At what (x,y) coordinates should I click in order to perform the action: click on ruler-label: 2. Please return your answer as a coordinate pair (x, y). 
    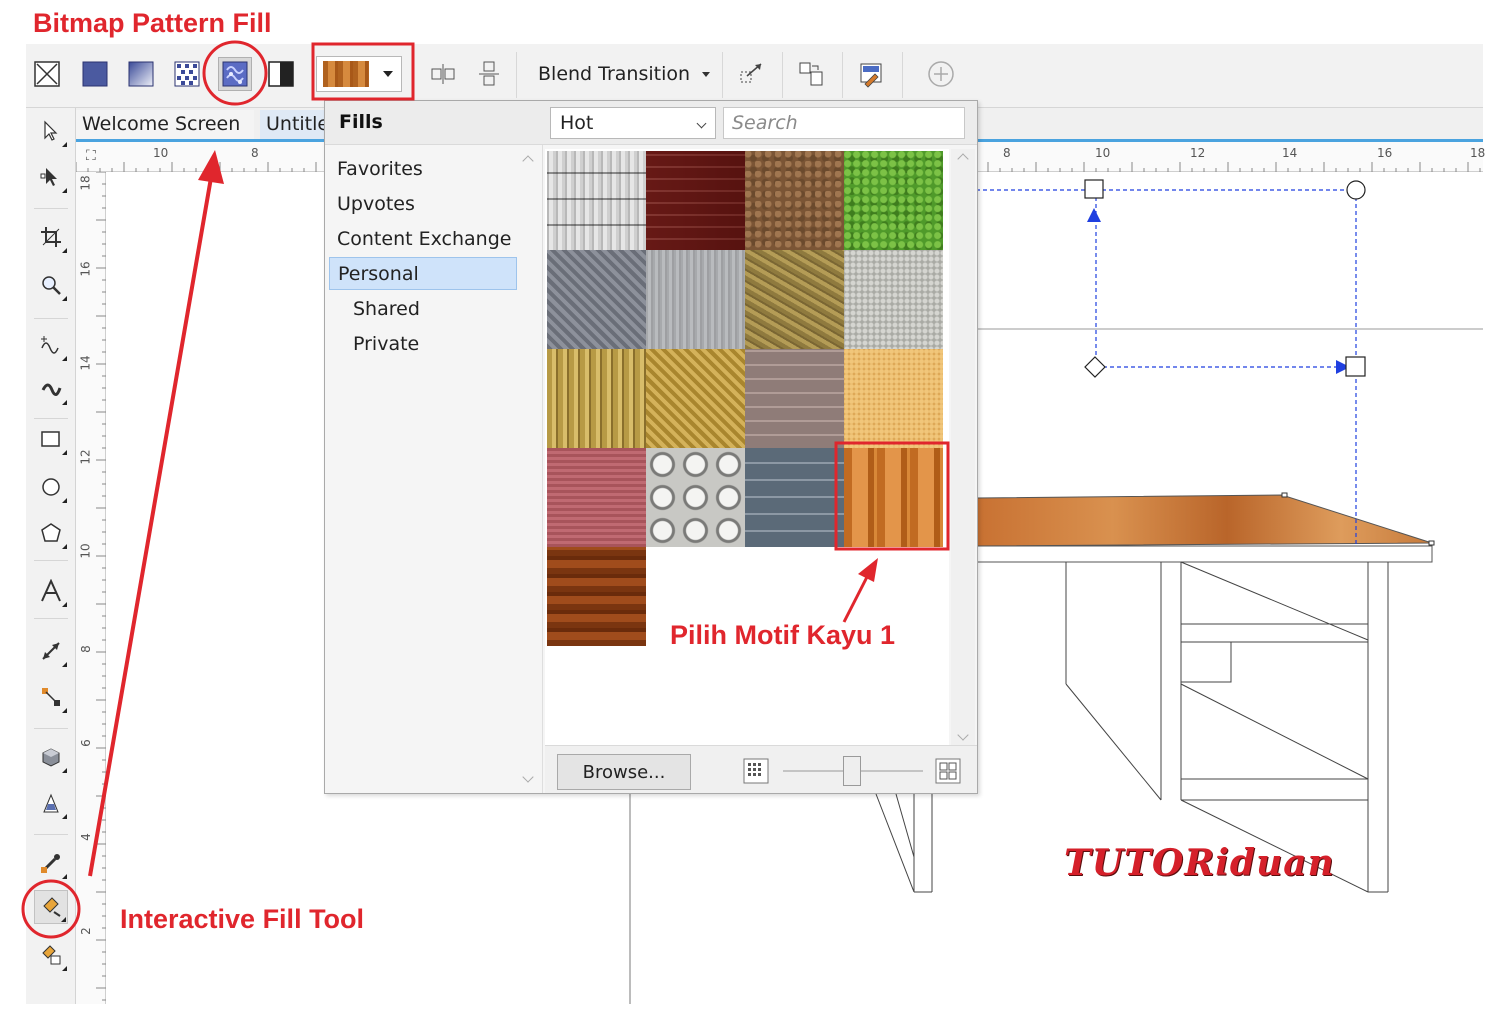
    Looking at the image, I should click on (86, 931).